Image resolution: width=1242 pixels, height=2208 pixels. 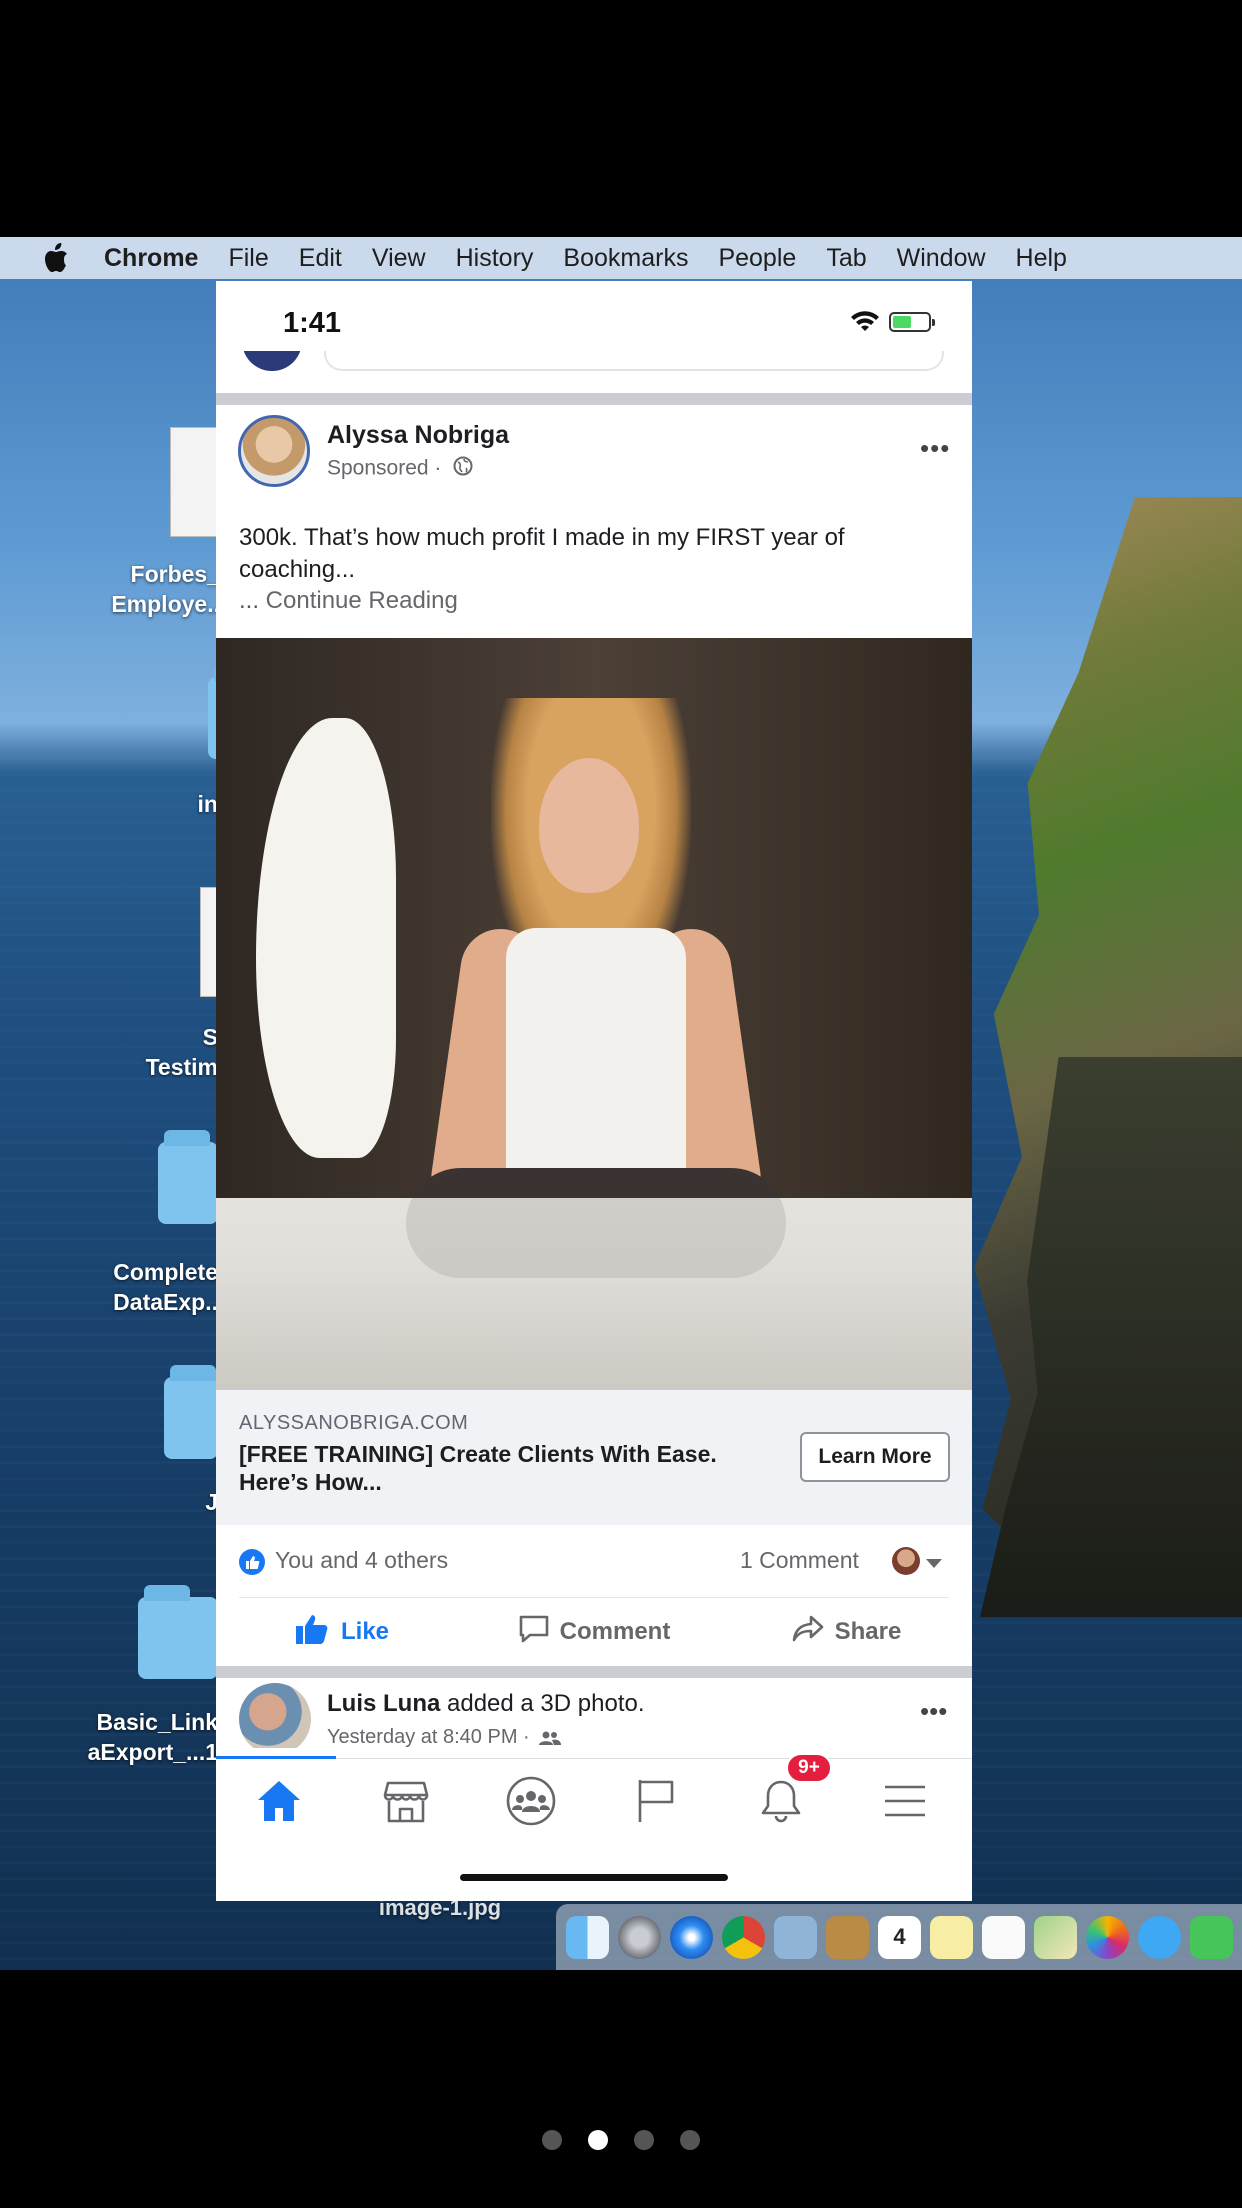 What do you see at coordinates (1055, 1937) in the screenshot?
I see `dock-maps-icon` at bounding box center [1055, 1937].